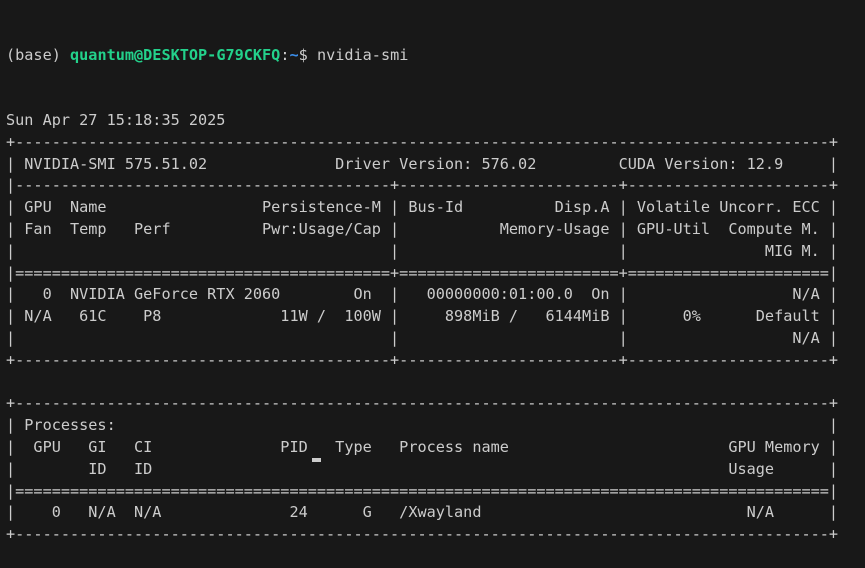  I want to click on current-path: ~, so click(294, 54).